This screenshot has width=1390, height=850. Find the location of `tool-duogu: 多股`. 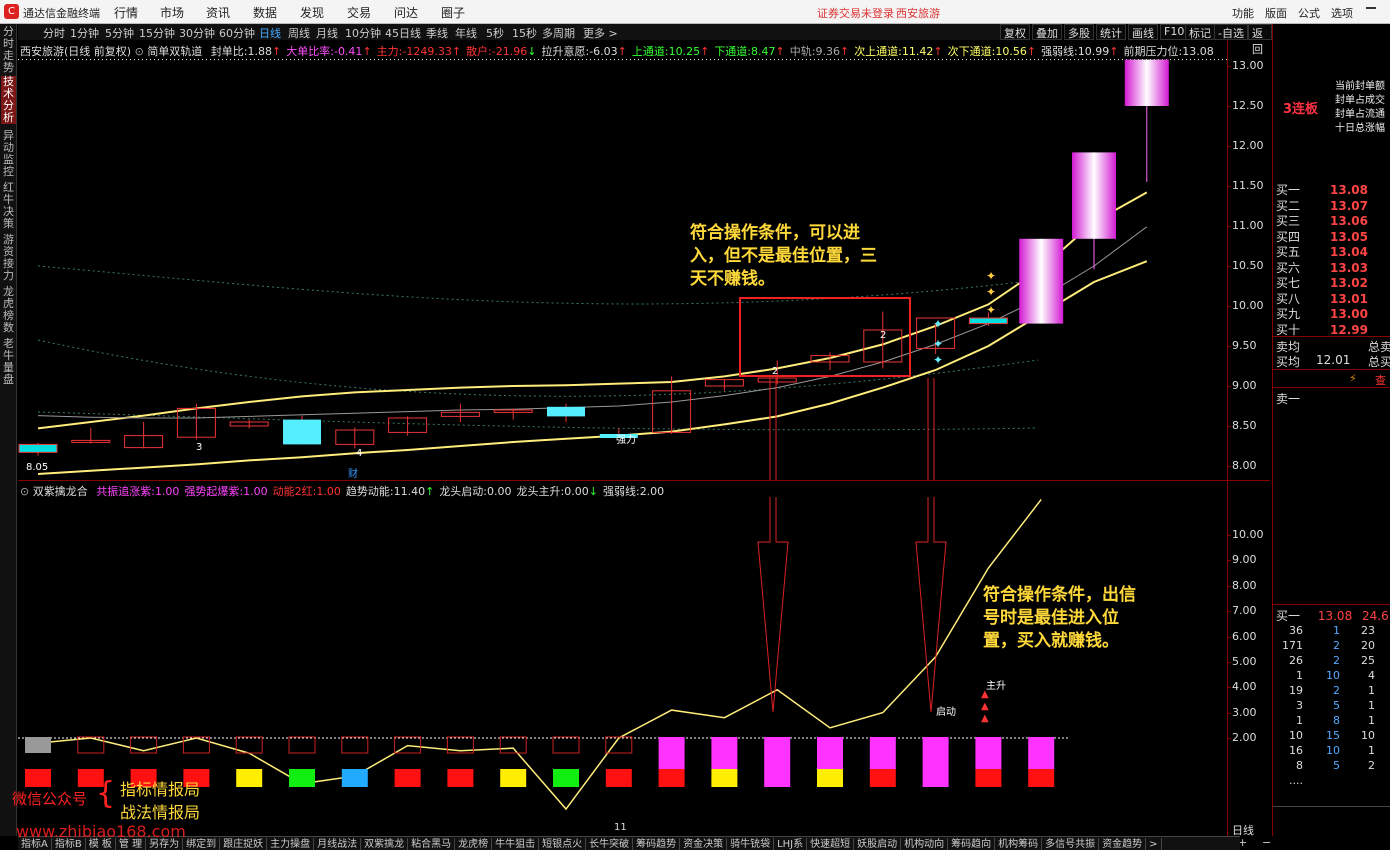

tool-duogu: 多股 is located at coordinates (1079, 32).